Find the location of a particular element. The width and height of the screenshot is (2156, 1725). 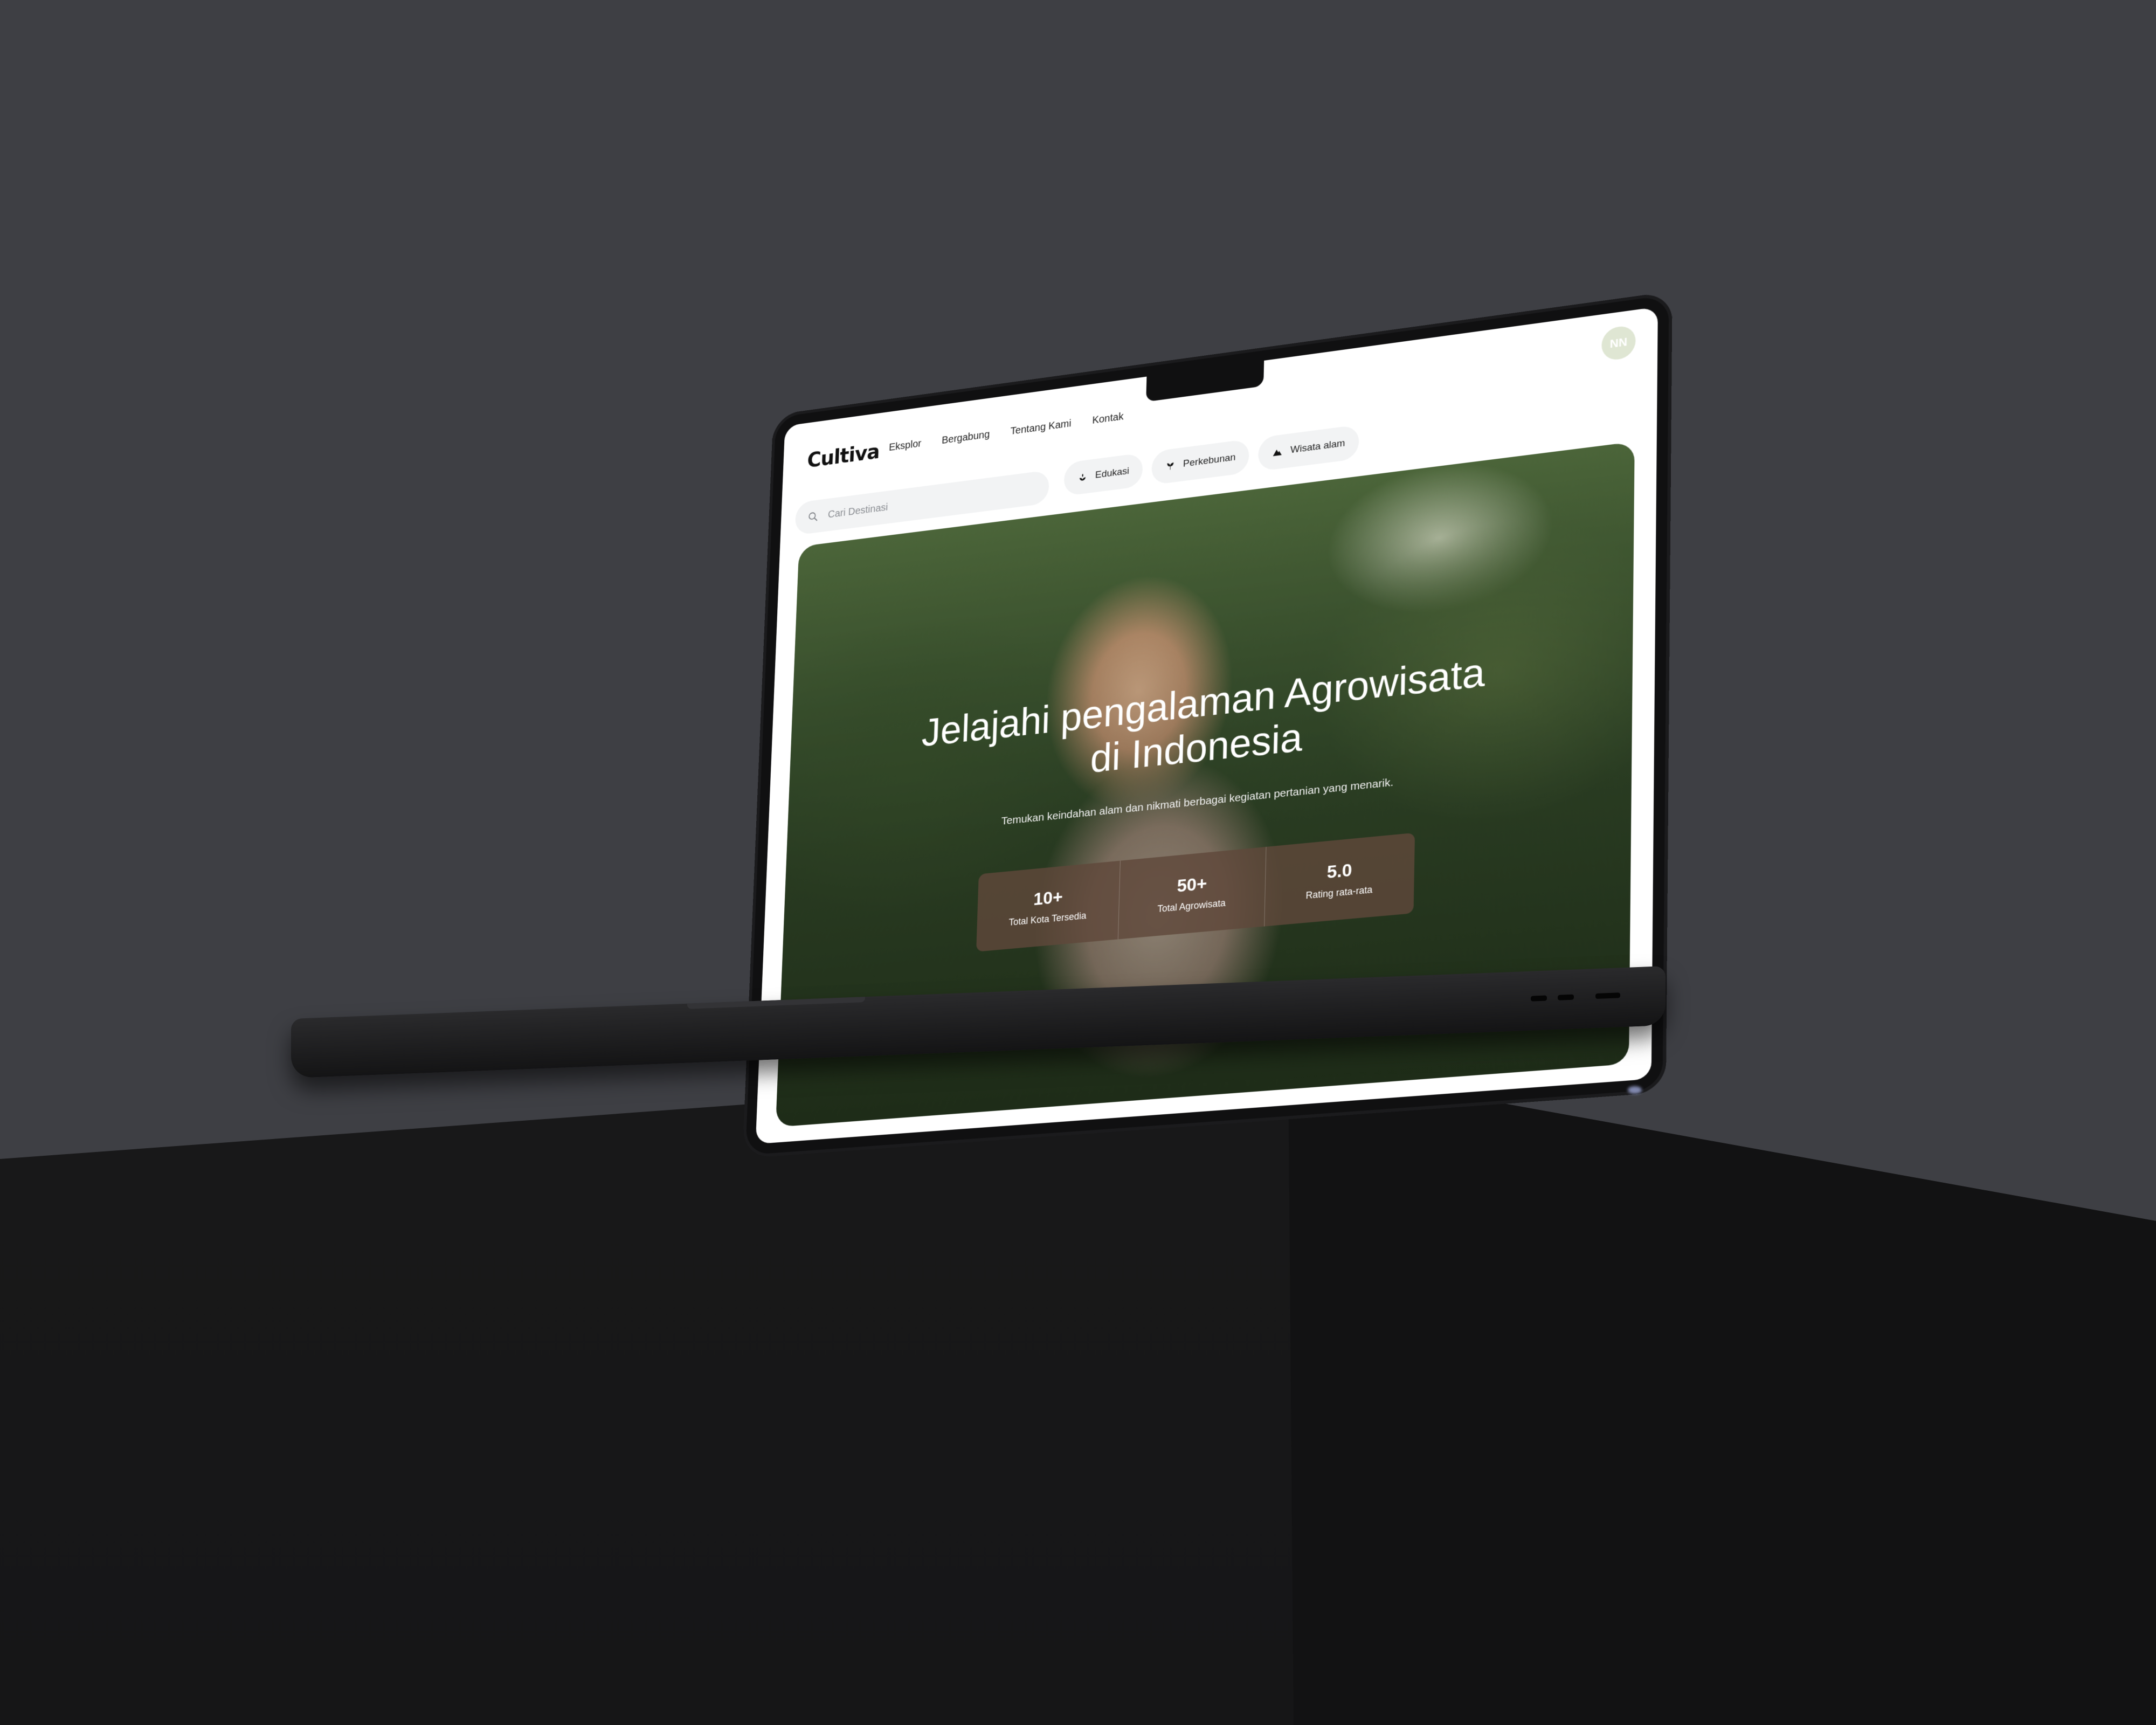

search-input is located at coordinates (926, 502).